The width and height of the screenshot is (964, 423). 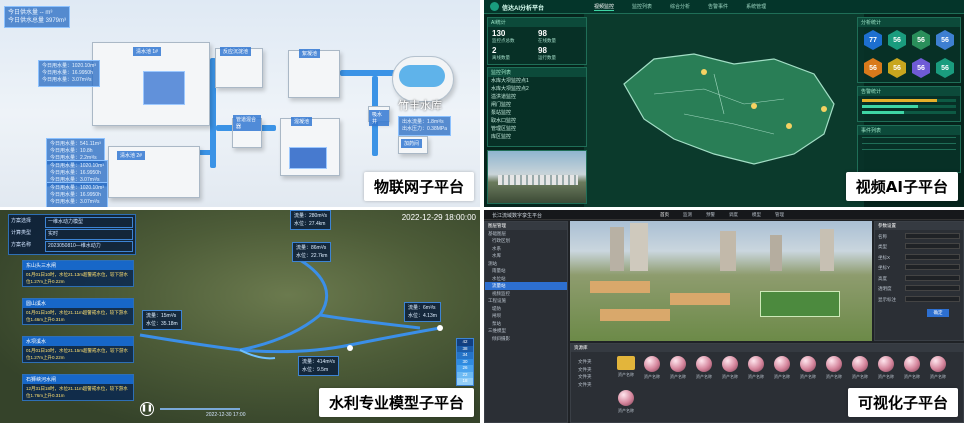 I want to click on tree-item: 泵站, so click(x=526, y=324).